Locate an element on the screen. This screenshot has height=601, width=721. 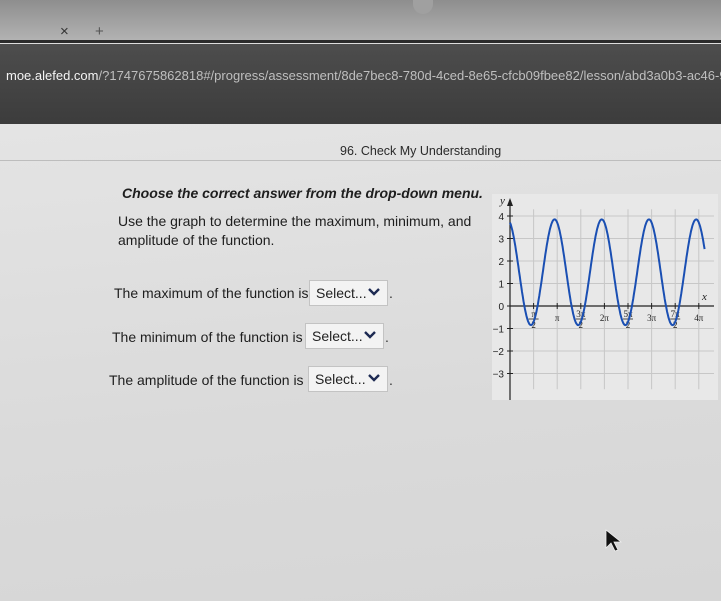
amplitude-suffix: . is located at coordinates (391, 380).